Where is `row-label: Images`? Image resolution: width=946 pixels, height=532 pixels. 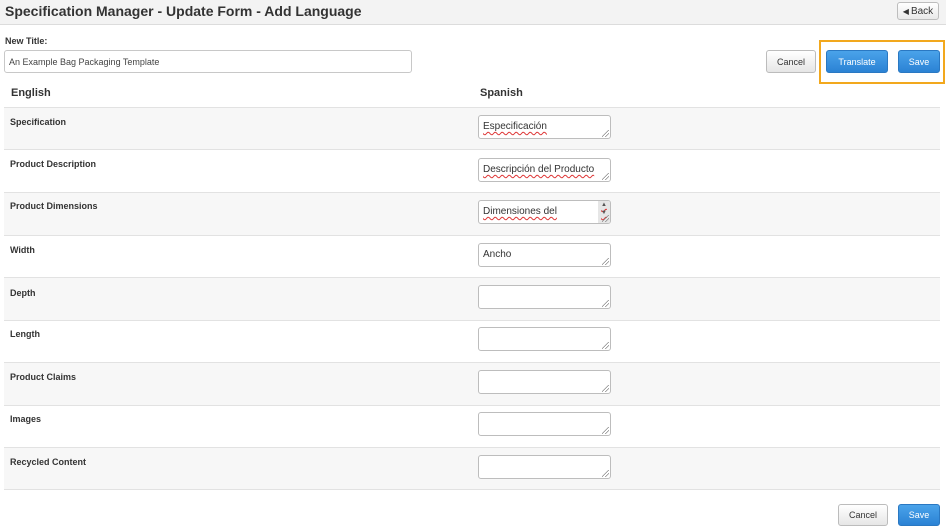
row-label: Images is located at coordinates (26, 419).